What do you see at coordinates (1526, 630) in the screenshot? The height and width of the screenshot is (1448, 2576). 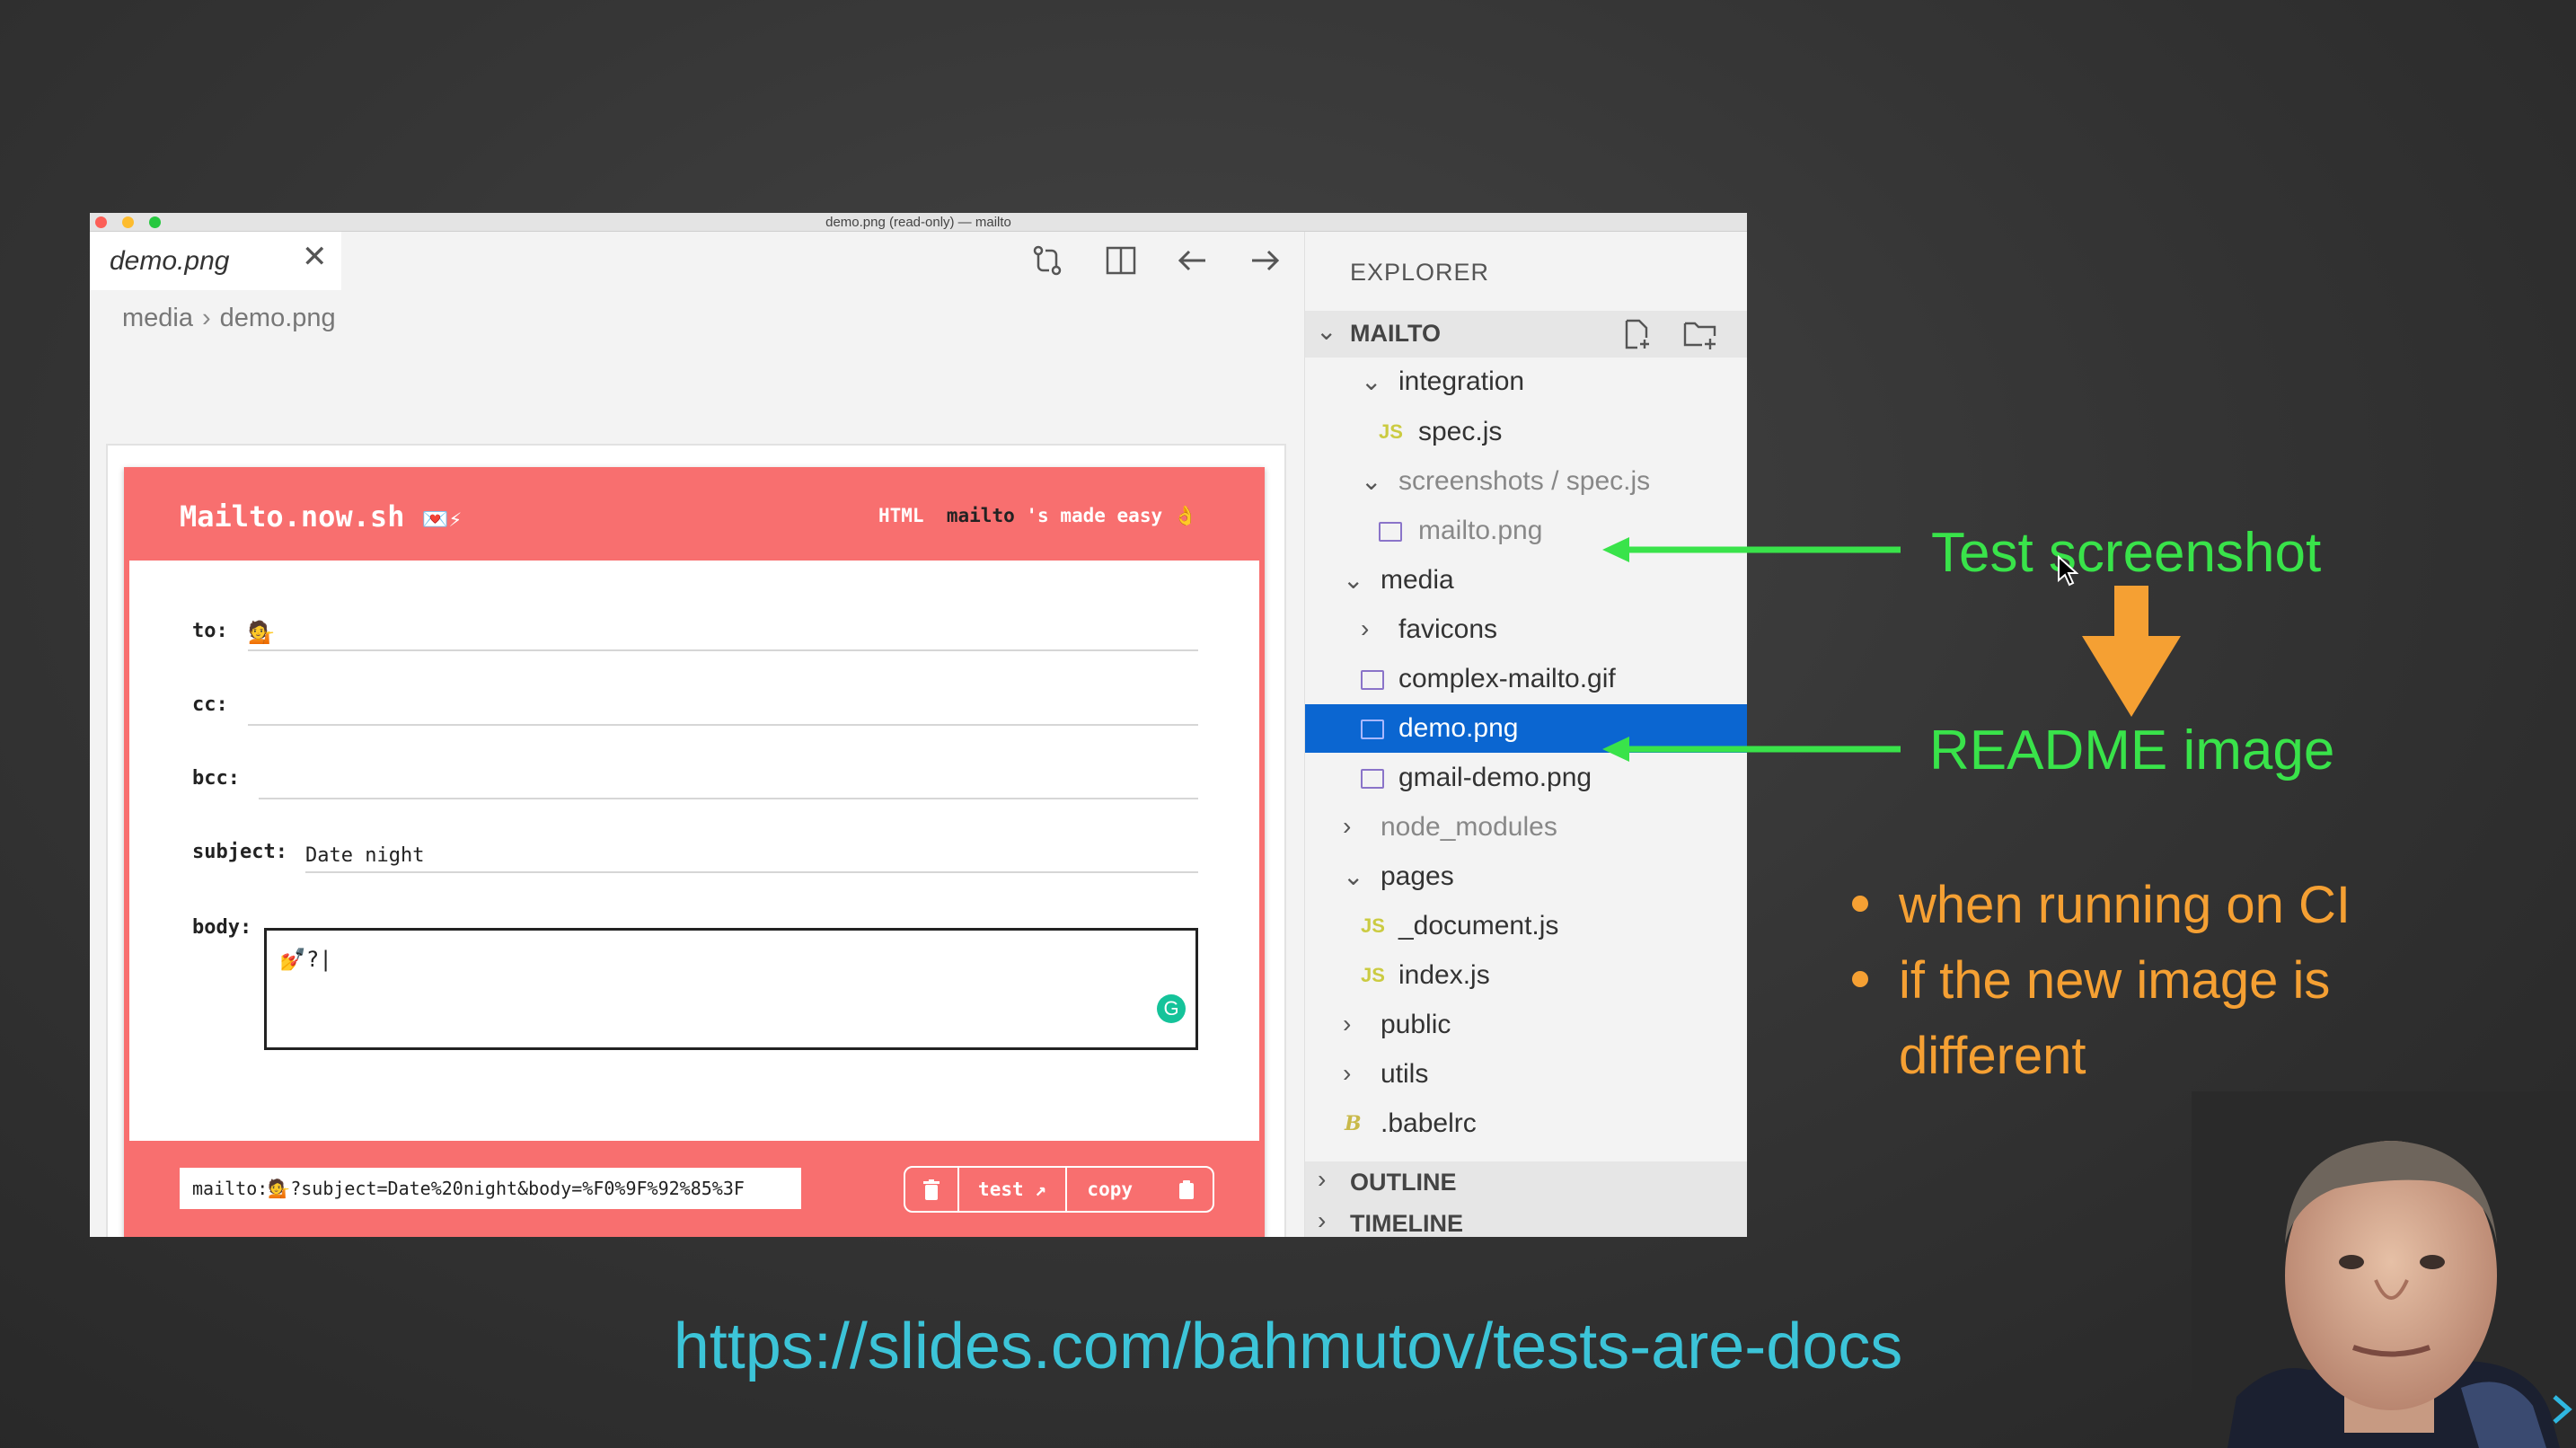 I see `tree-item-favicons: › favicons` at bounding box center [1526, 630].